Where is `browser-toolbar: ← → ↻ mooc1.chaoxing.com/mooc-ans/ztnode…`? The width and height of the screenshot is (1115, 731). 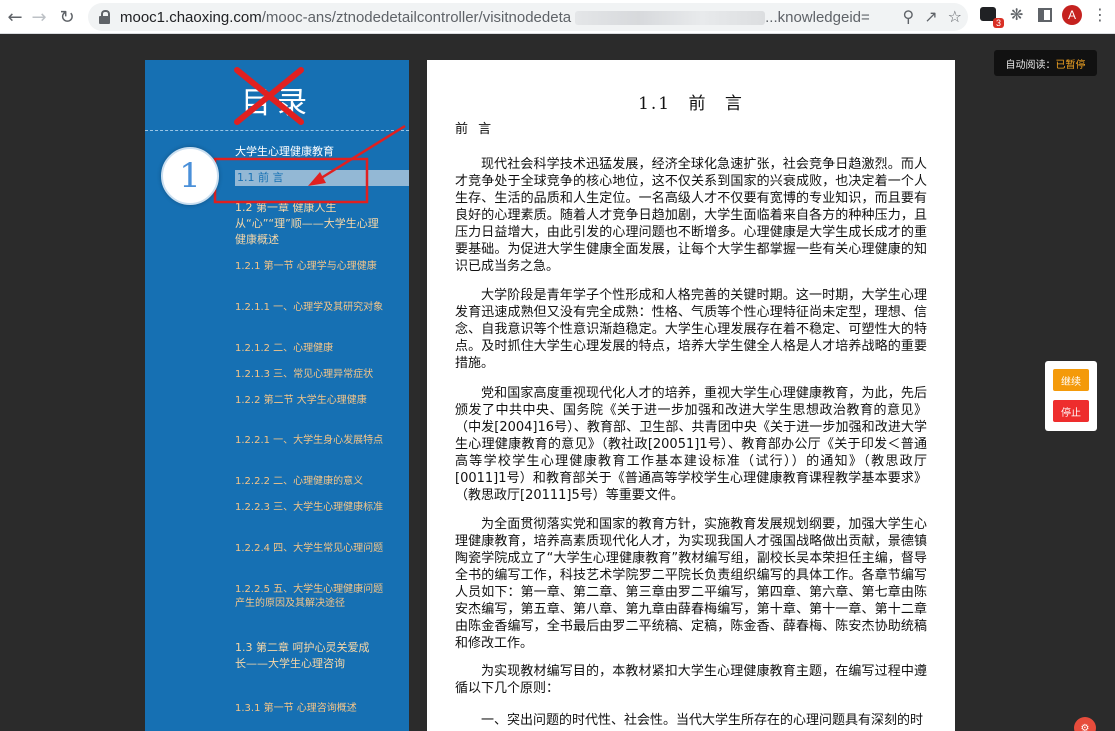 browser-toolbar: ← → ↻ mooc1.chaoxing.com/mooc-ans/ztnode… is located at coordinates (557, 17).